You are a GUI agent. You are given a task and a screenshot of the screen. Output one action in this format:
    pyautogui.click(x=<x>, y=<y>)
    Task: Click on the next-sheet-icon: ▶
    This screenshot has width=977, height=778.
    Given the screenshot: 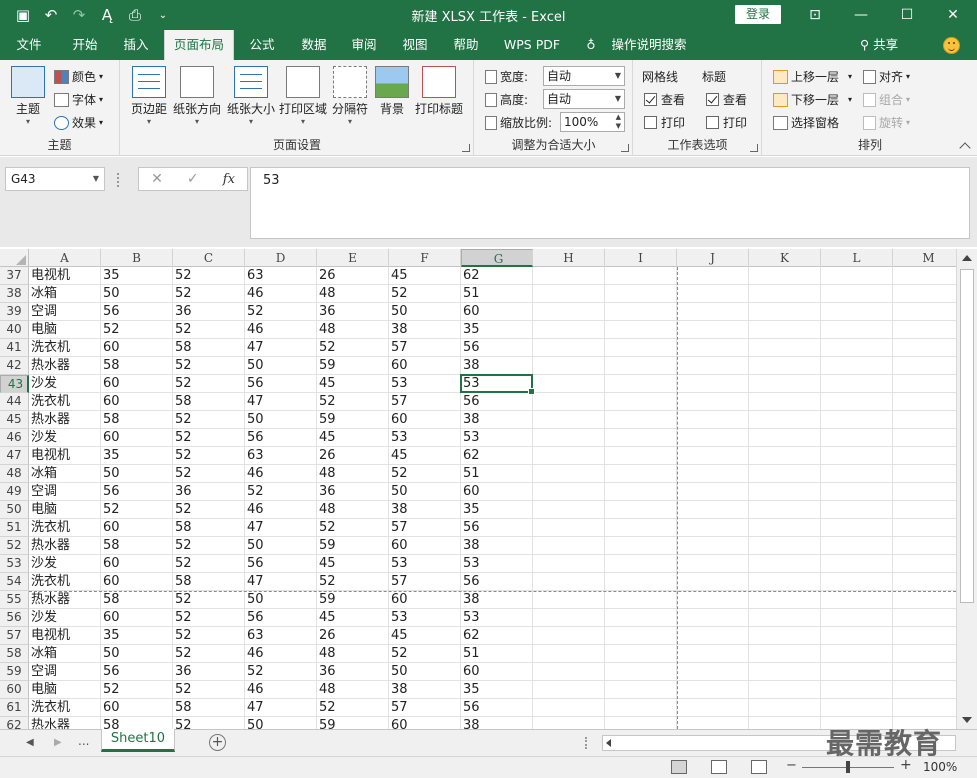 What is the action you would take?
    pyautogui.click(x=58, y=742)
    